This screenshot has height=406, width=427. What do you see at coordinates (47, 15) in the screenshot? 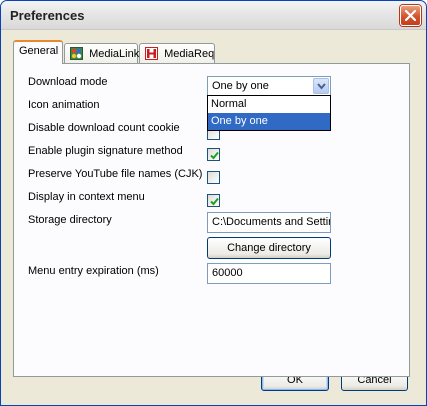
I see `window-title: Preferences` at bounding box center [47, 15].